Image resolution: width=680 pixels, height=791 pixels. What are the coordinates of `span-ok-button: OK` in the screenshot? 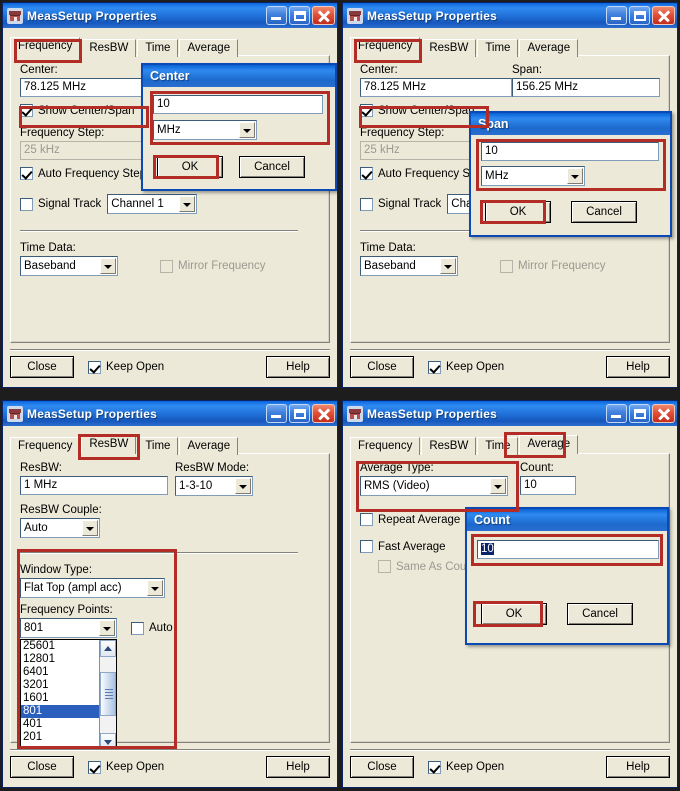 It's located at (518, 212).